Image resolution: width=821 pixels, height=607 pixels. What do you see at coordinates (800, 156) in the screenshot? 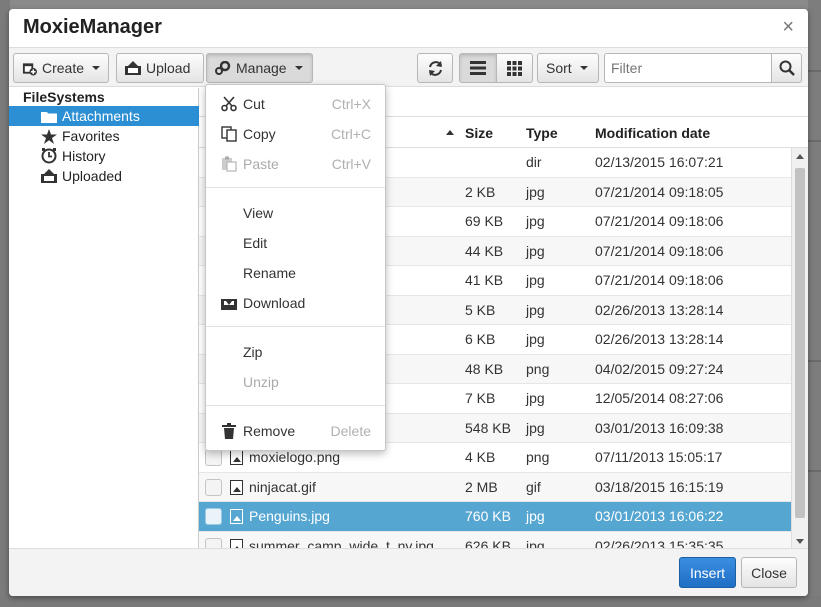
I see `scroll-up-icon` at bounding box center [800, 156].